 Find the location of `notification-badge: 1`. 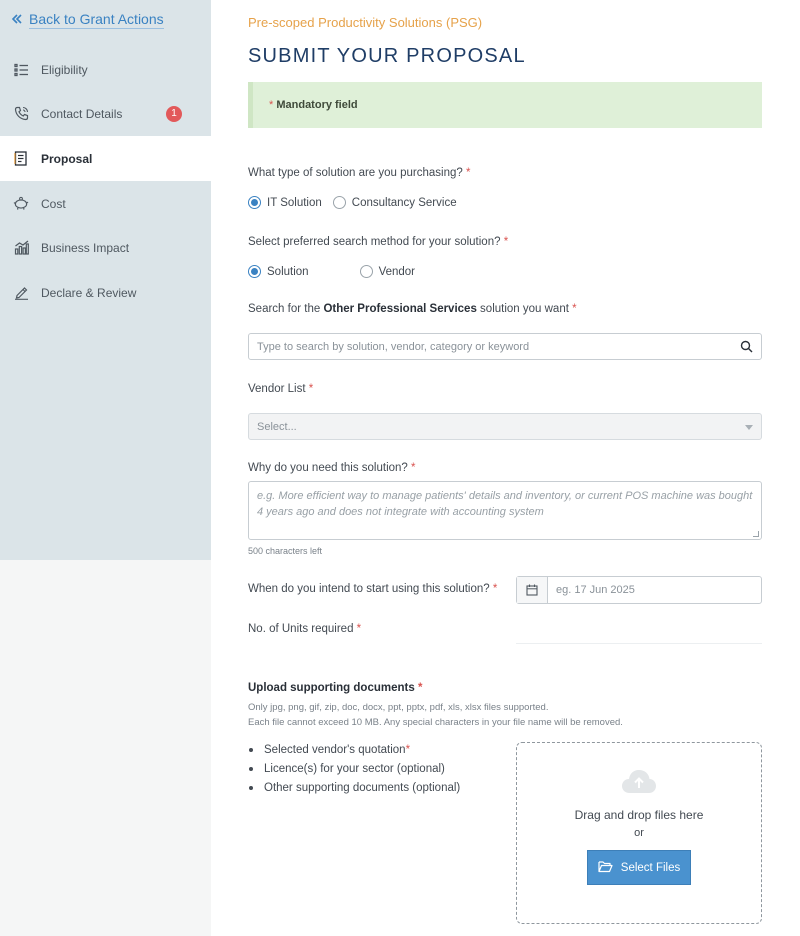

notification-badge: 1 is located at coordinates (174, 113).